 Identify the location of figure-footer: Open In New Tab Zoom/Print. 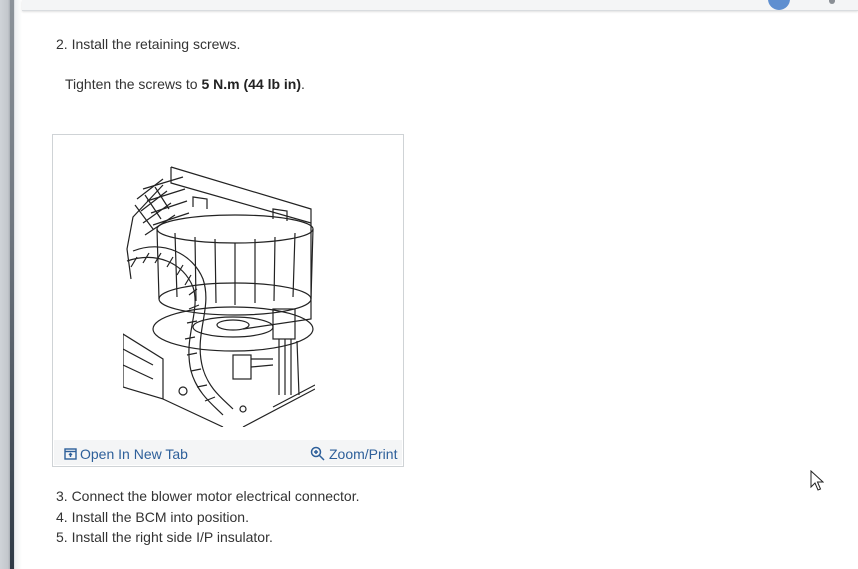
(228, 452).